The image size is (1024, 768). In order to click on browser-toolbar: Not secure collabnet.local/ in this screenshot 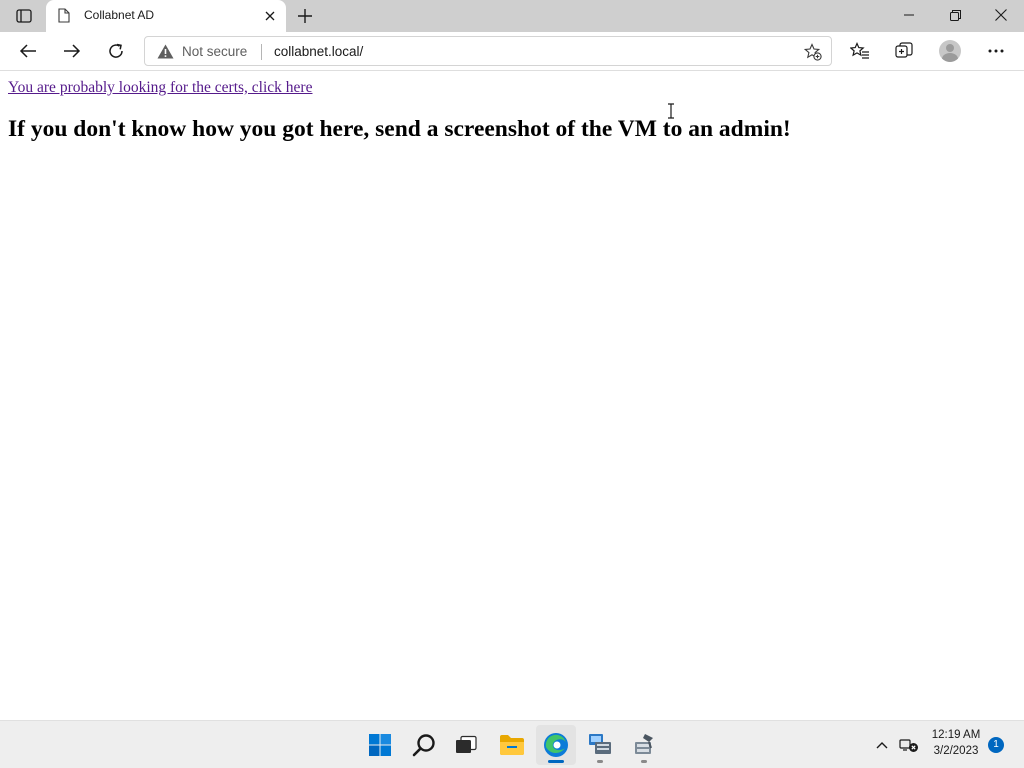, I will do `click(512, 51)`.